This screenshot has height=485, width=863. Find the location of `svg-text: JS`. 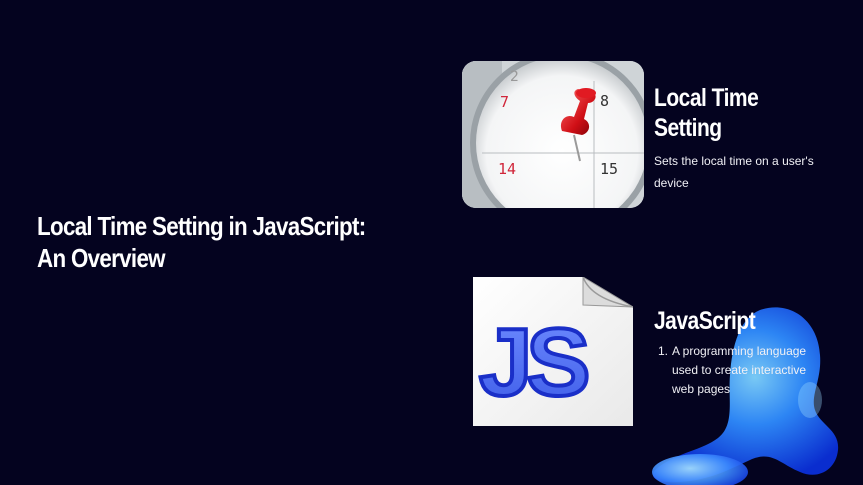

svg-text: JS is located at coordinates (533, 362).